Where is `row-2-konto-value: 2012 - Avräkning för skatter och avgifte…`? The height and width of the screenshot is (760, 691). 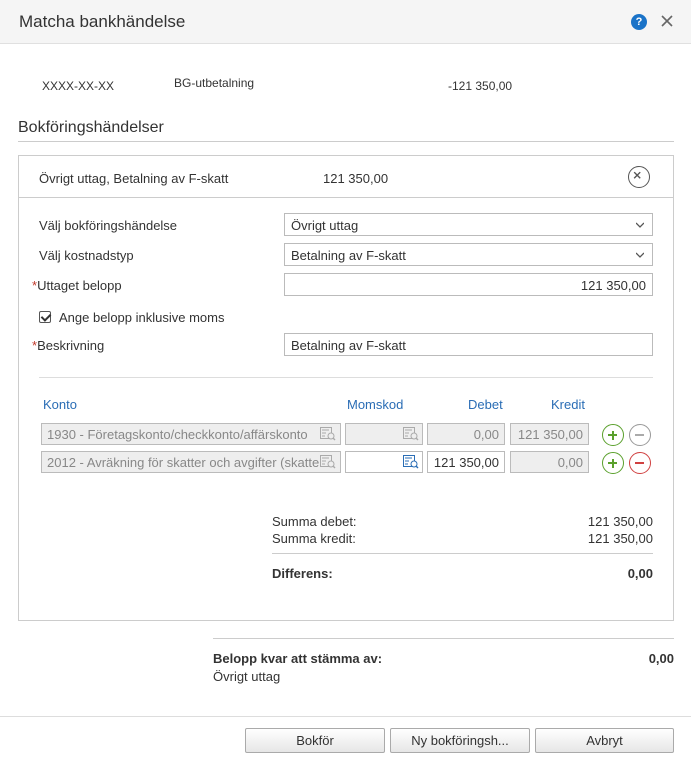 row-2-konto-value: 2012 - Avräkning för skatter och avgifte… is located at coordinates (183, 462).